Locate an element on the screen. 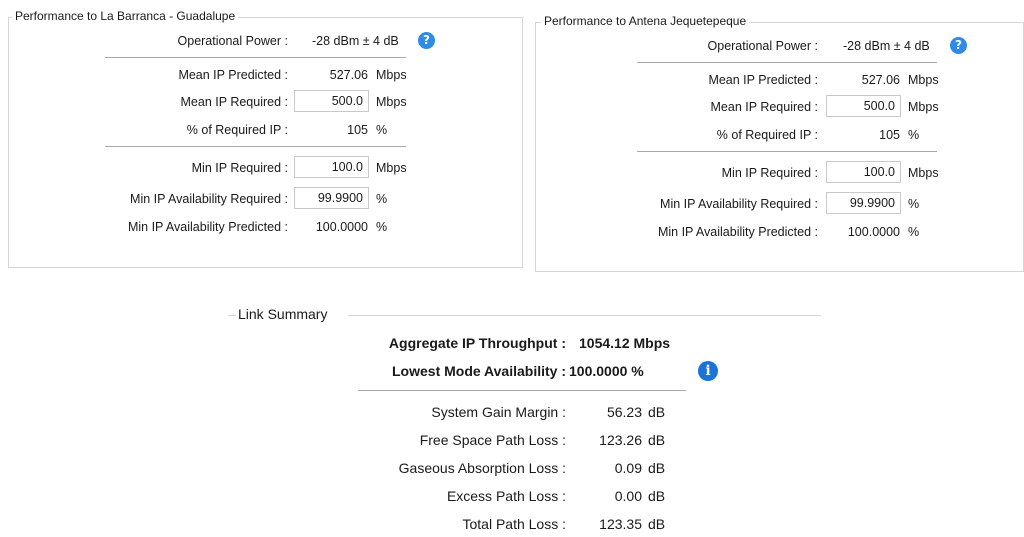 Image resolution: width=1024 pixels, height=537 pixels. link-summary-rule-left is located at coordinates (232, 315).